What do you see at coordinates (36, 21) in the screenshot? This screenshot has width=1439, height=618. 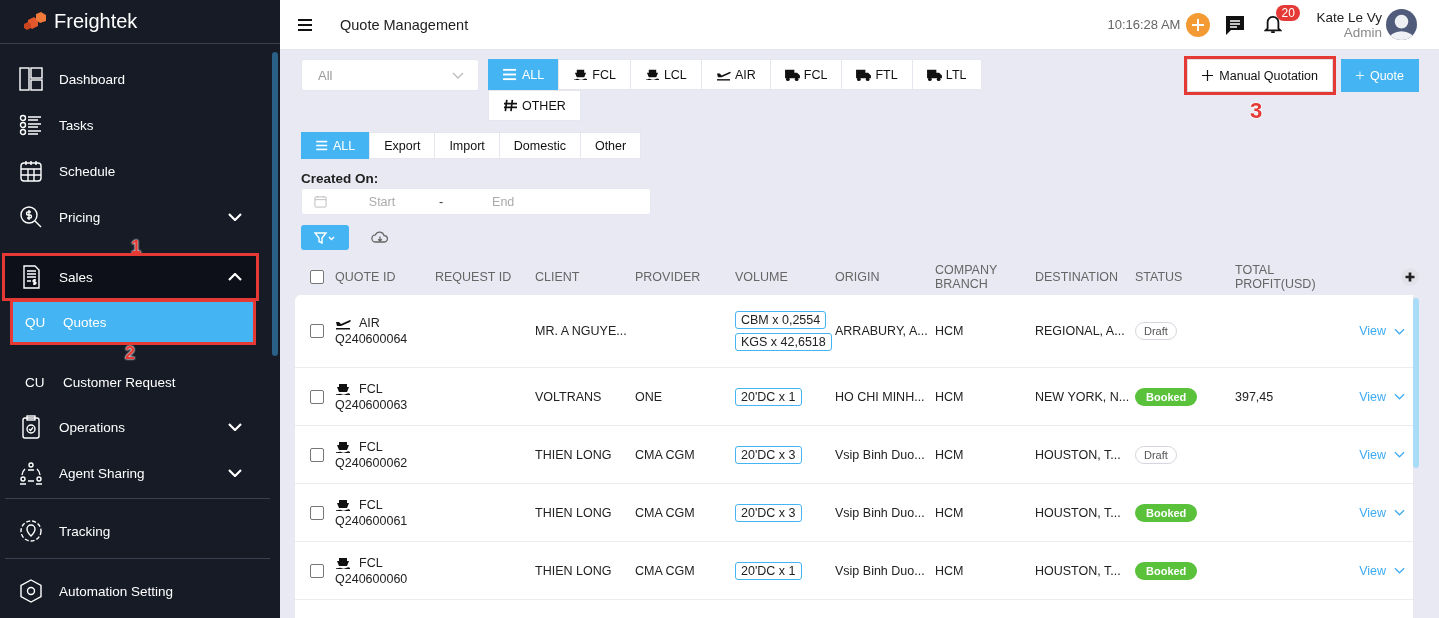 I see `logo-icon` at bounding box center [36, 21].